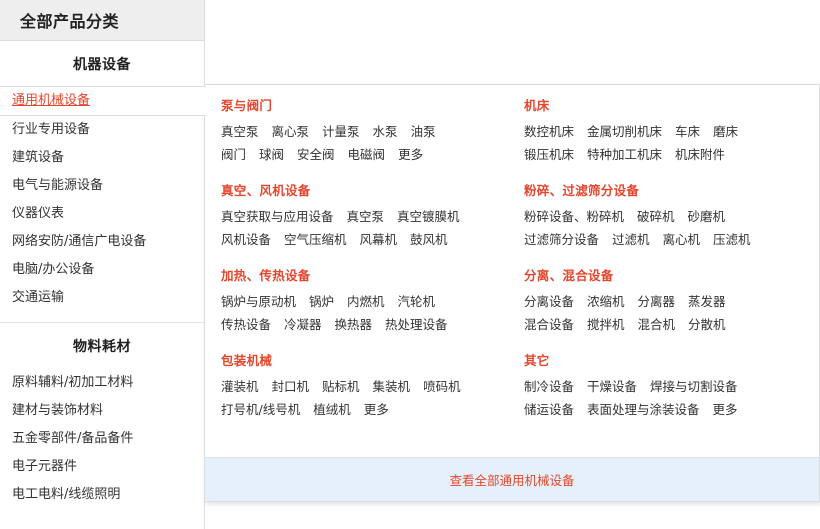 The image size is (820, 529). I want to click on subcategory-link: 表面处理与涂装设备, so click(643, 409).